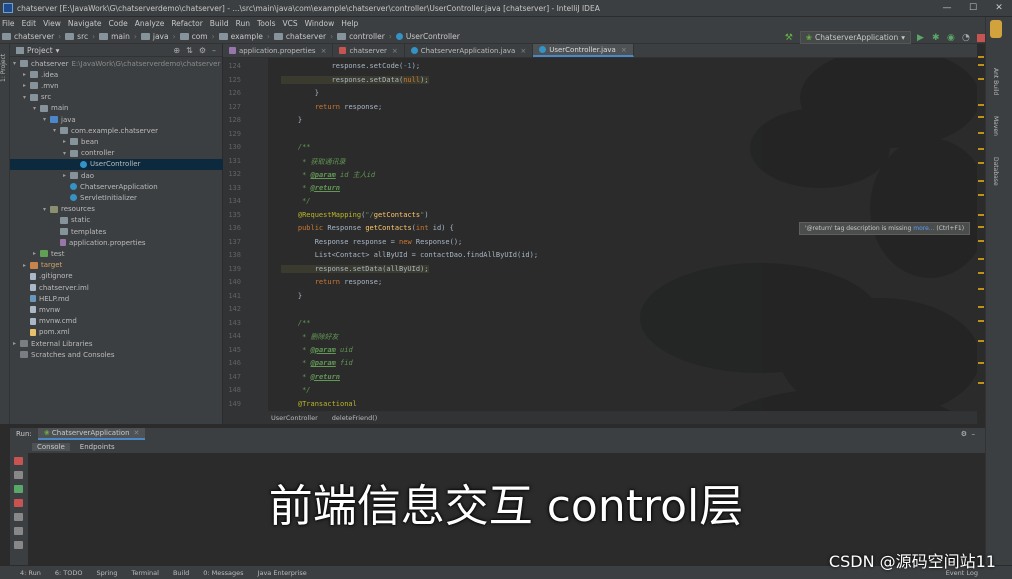 The image size is (1012, 579). Describe the element at coordinates (51, 108) in the screenshot. I see `tree-item: ▾ main` at that location.